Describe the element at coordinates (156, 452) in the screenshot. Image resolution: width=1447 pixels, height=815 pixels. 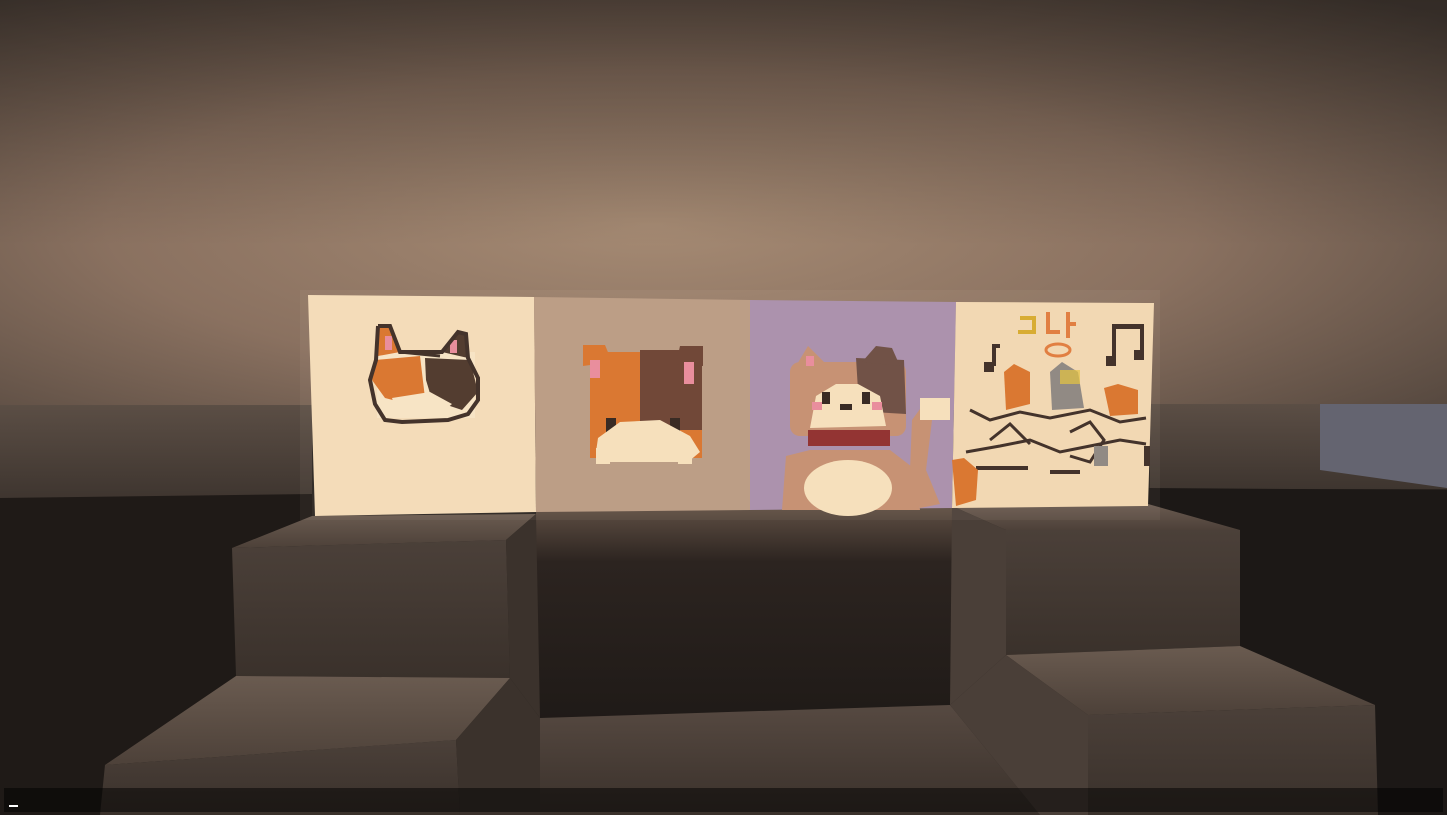
I see `back-wall-left` at that location.